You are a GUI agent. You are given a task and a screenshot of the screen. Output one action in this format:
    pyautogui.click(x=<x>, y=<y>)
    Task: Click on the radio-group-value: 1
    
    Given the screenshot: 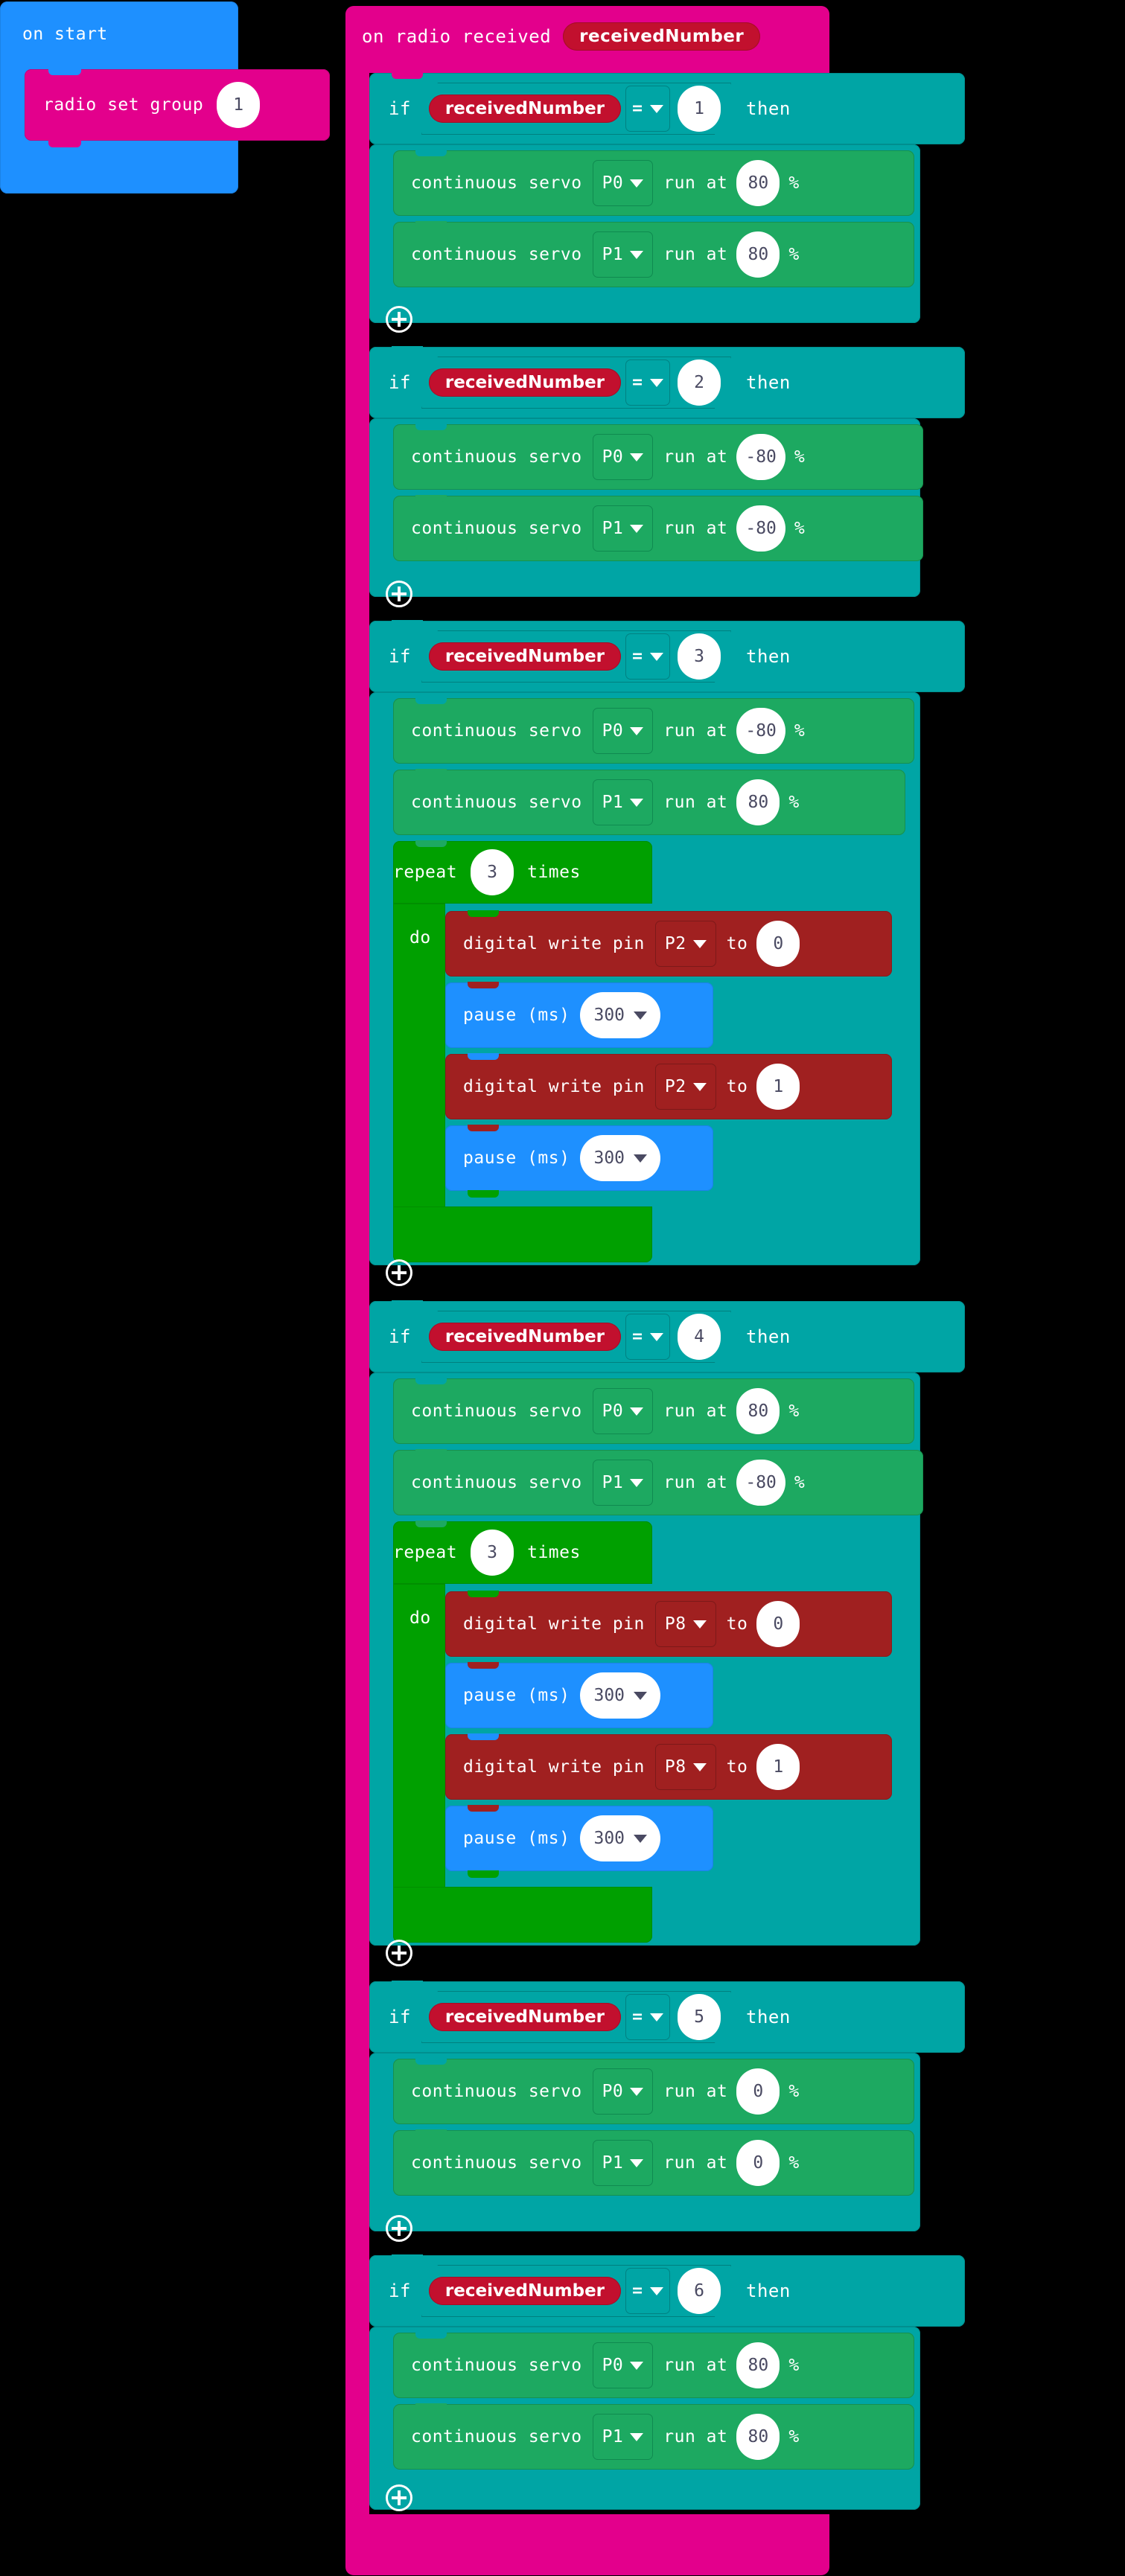 What is the action you would take?
    pyautogui.click(x=239, y=105)
    